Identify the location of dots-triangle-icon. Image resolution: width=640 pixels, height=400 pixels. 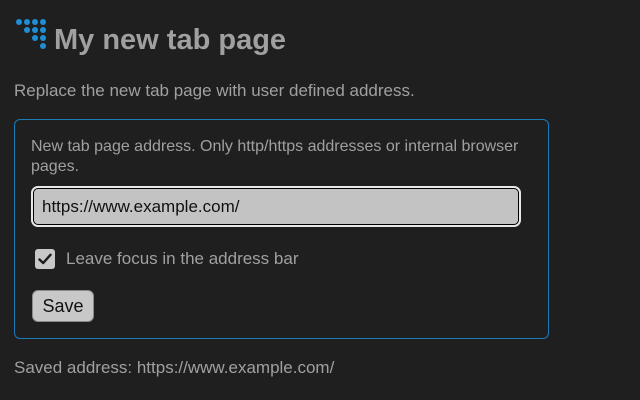
(31, 34).